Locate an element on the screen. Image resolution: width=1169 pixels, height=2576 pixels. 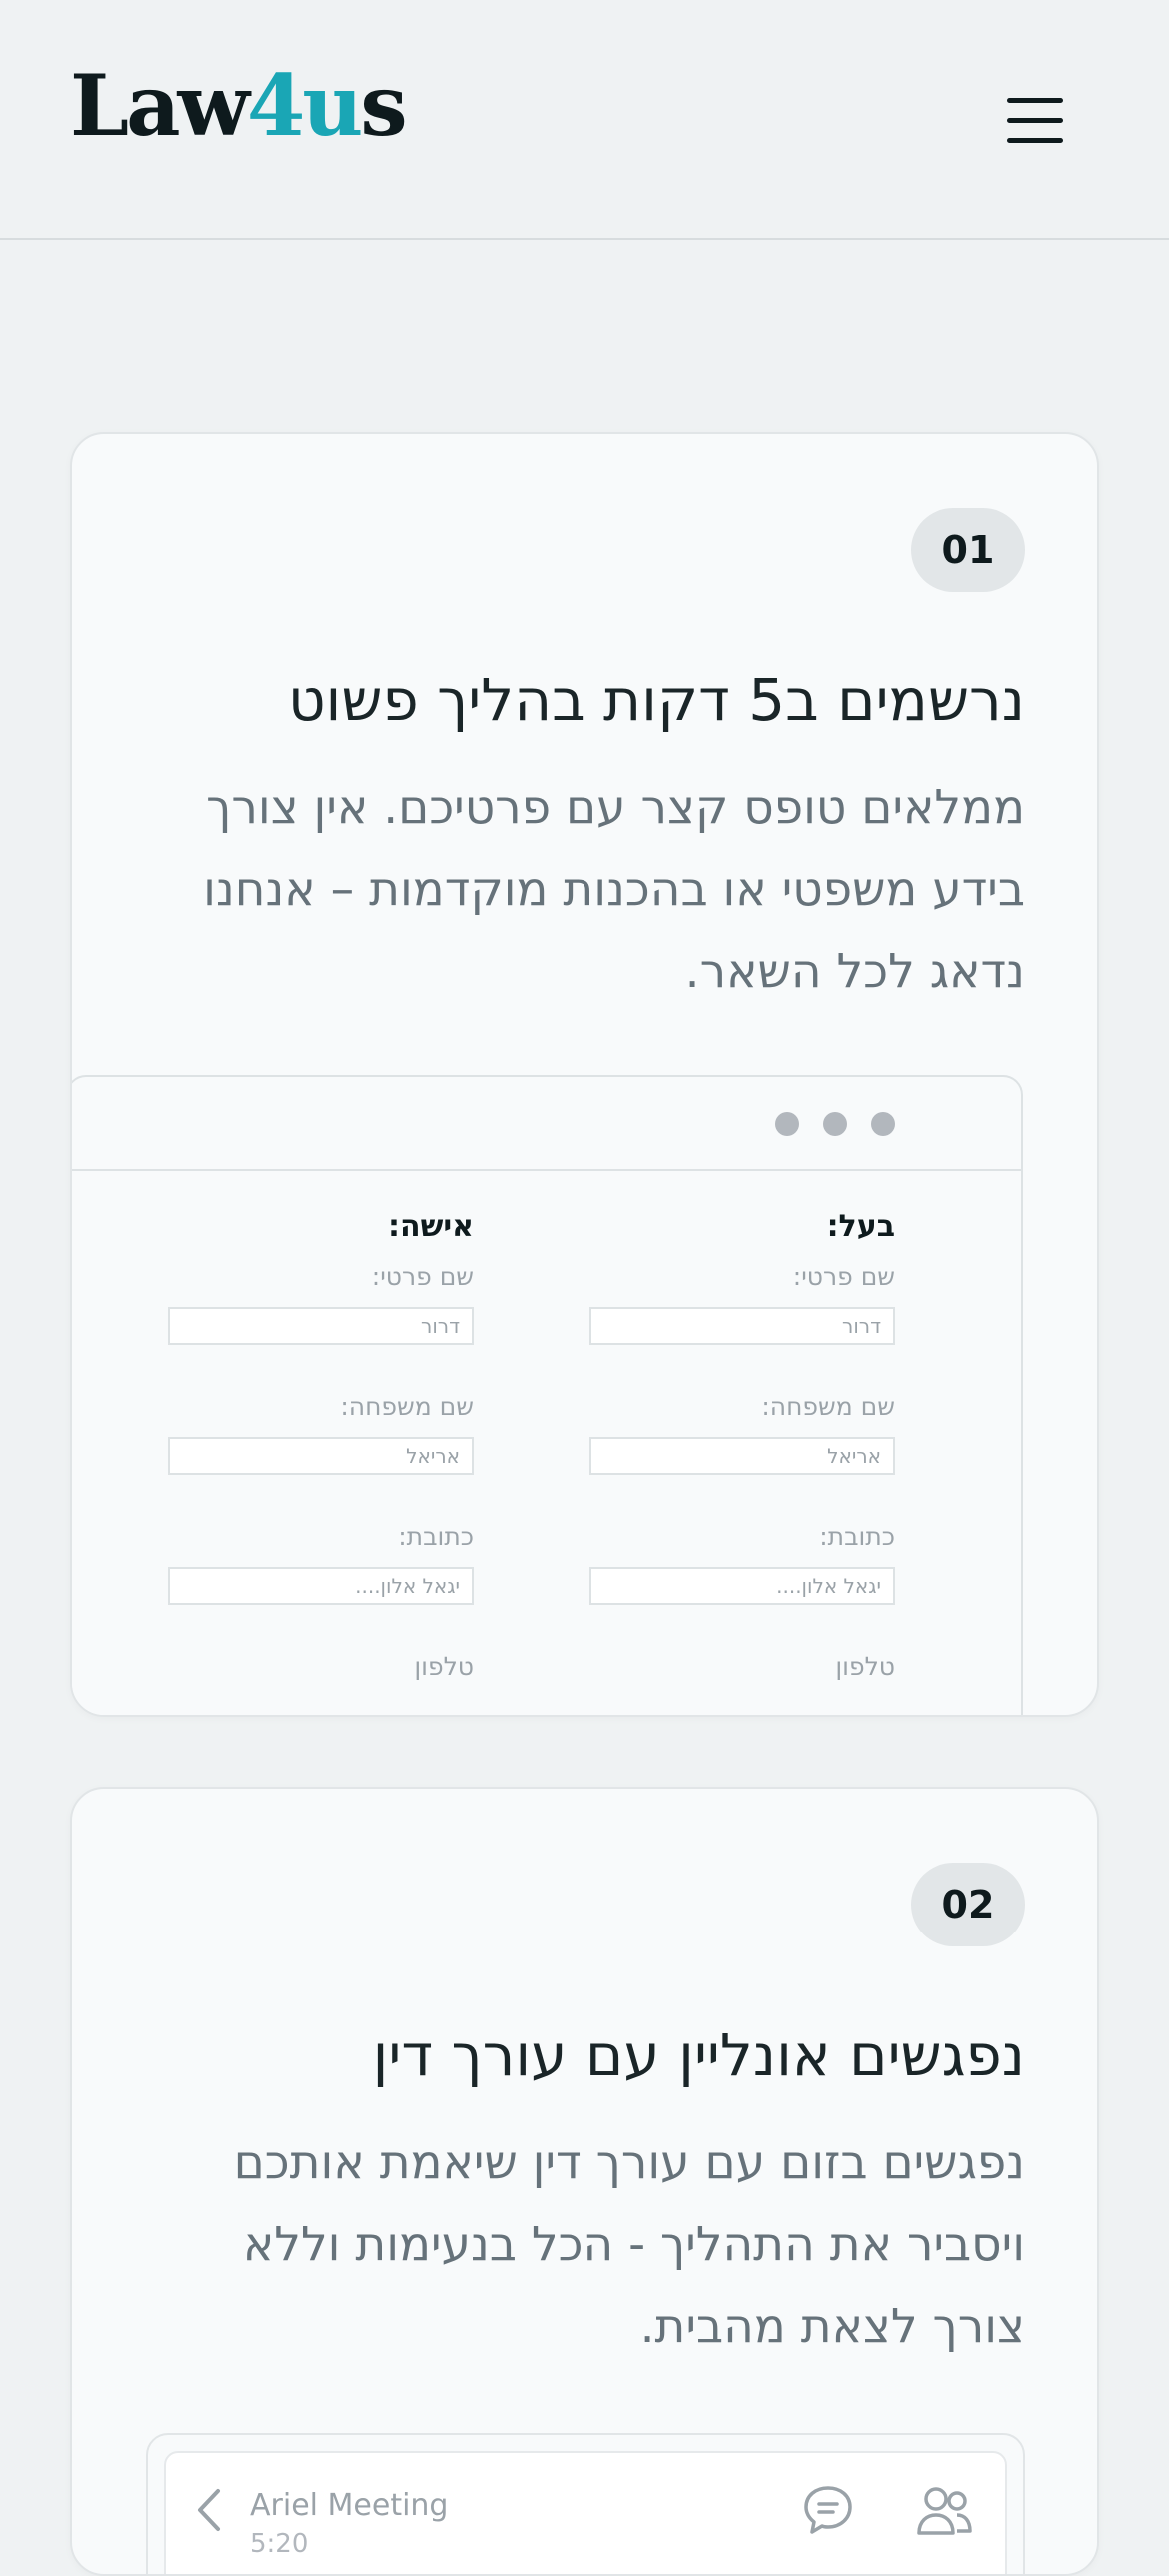
chevron-left-icon is located at coordinates (209, 2510).